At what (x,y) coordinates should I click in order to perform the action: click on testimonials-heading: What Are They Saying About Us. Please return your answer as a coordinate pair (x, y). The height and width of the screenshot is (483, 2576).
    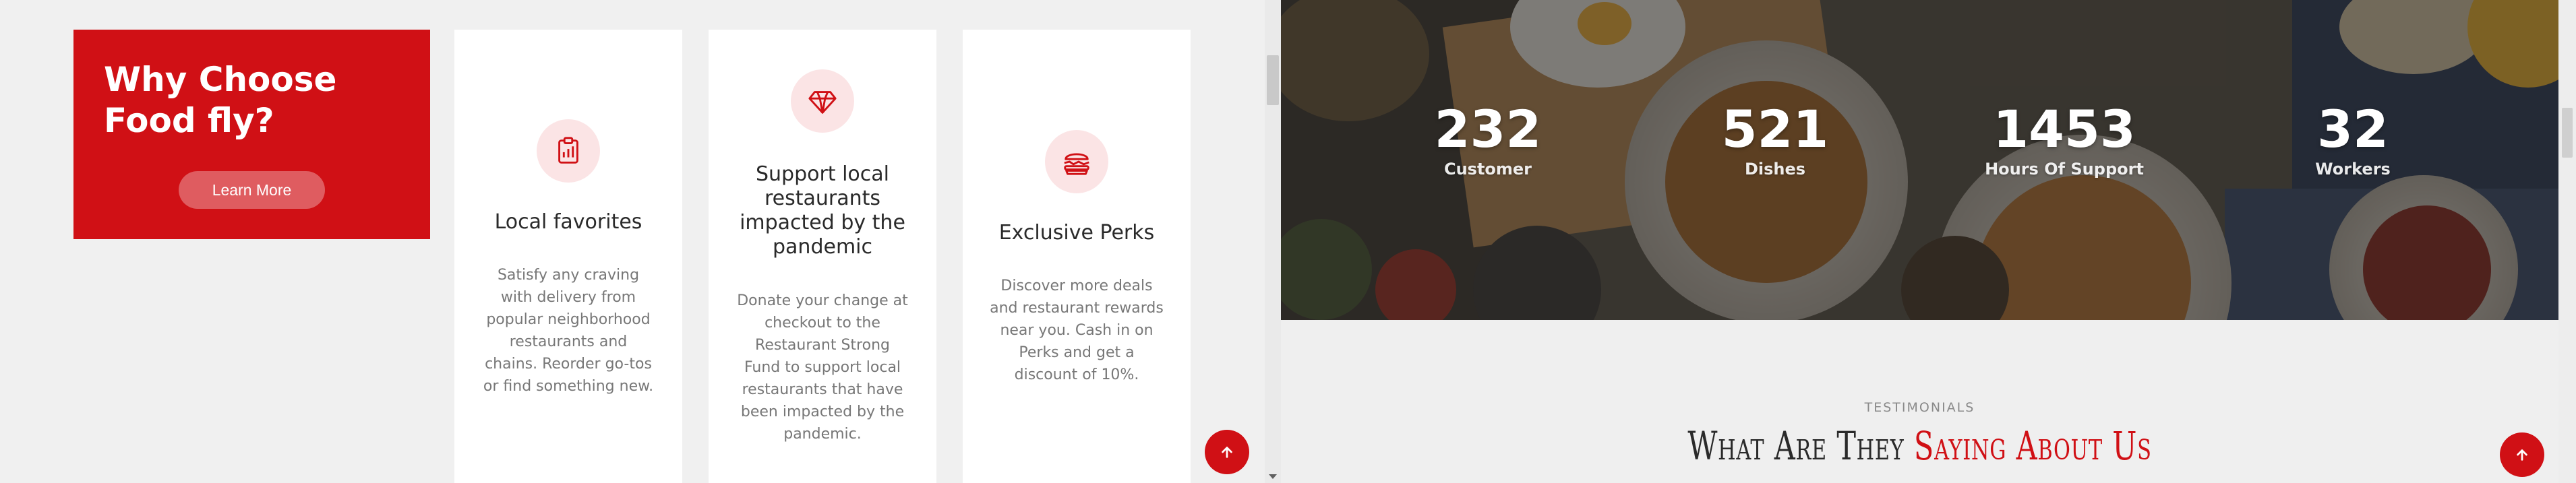
    Looking at the image, I should click on (1919, 446).